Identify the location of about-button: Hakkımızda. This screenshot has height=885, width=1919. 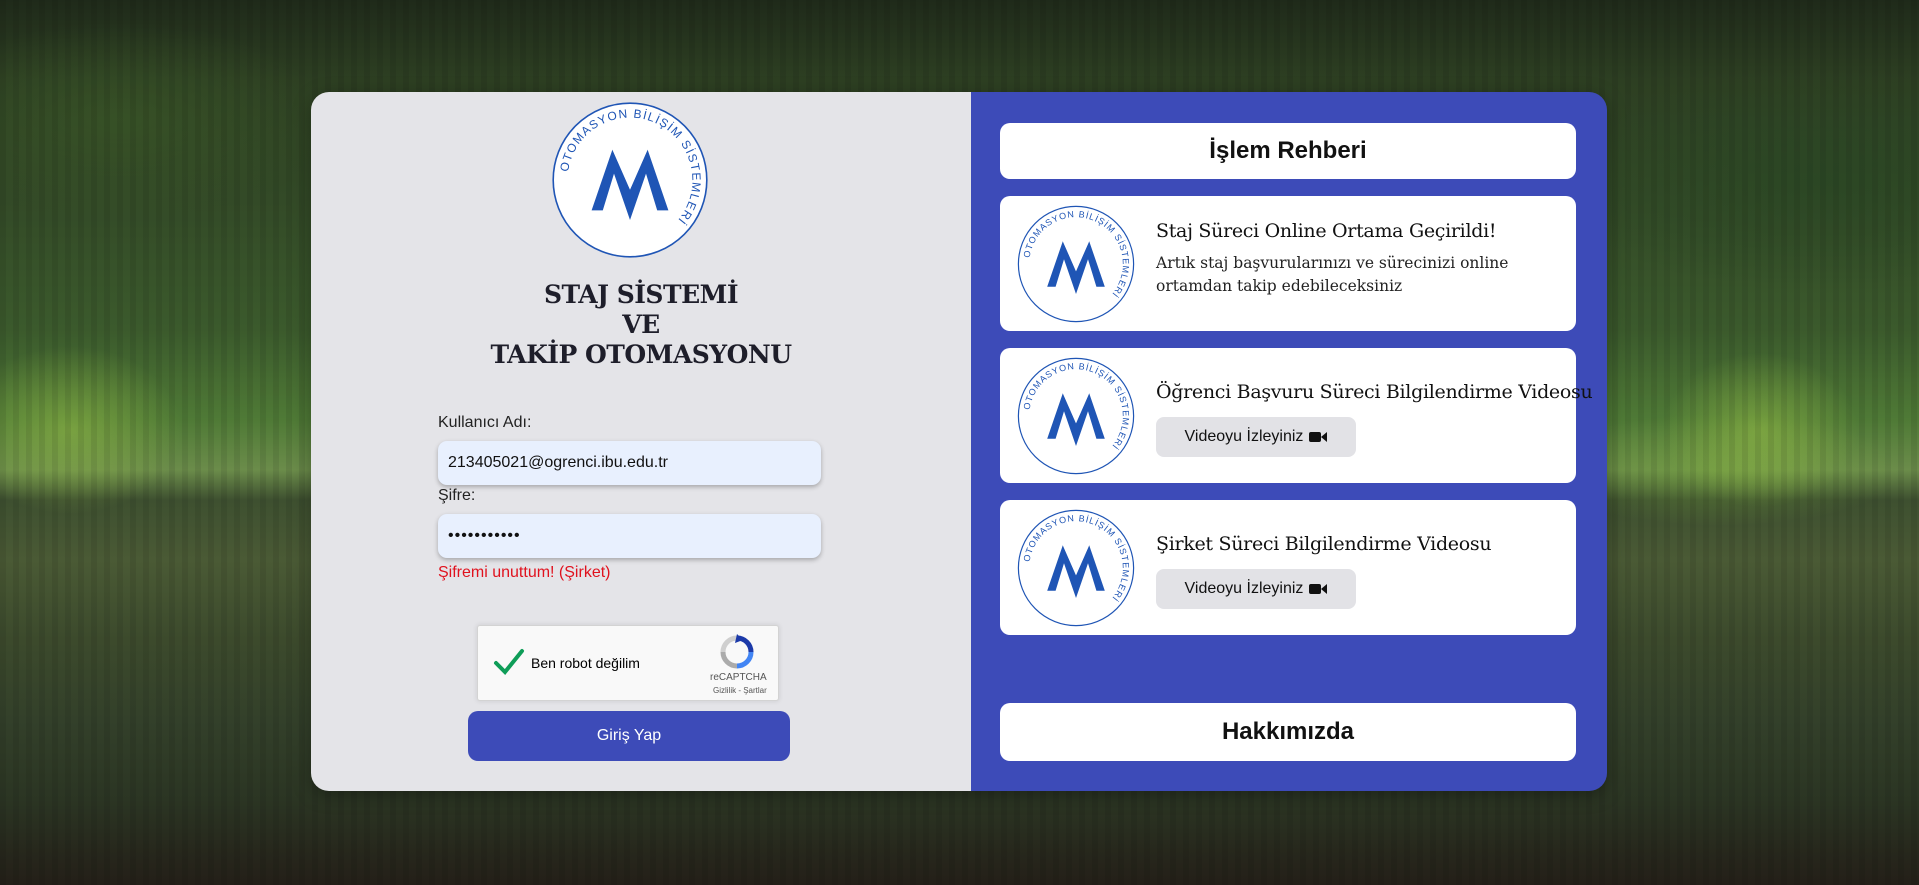
(1288, 732).